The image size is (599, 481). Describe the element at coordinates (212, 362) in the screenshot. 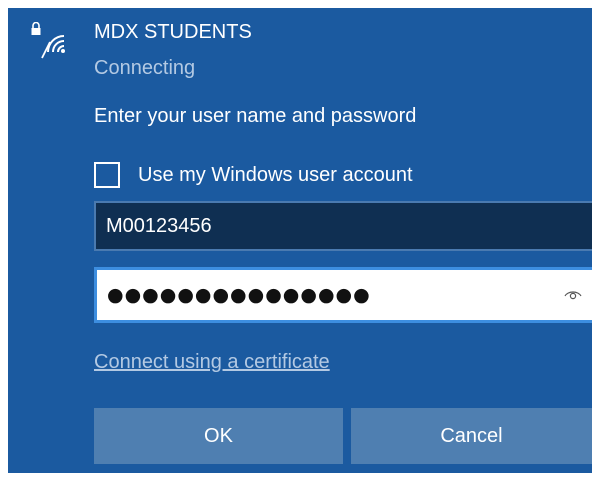

I see `connect-using-certificate-link: Connect using a certificate` at that location.